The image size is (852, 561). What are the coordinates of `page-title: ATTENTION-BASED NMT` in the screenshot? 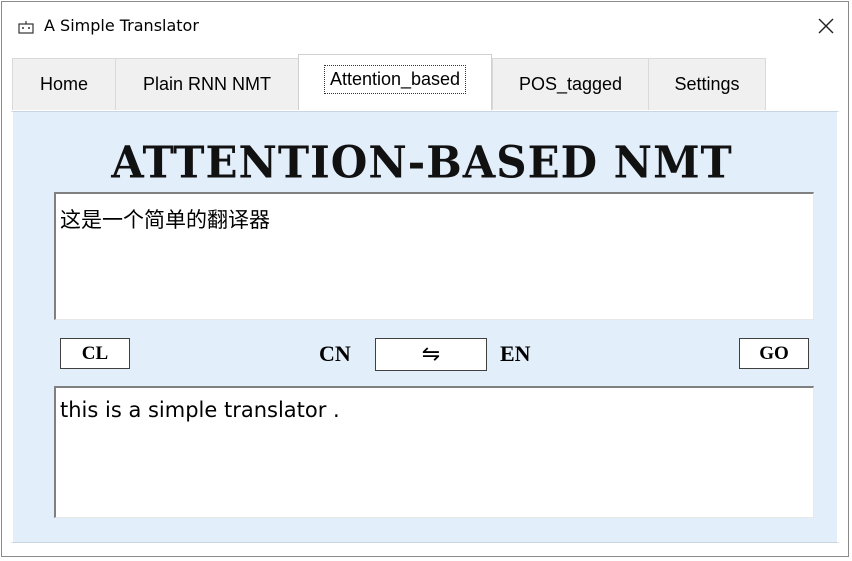 It's located at (422, 162).